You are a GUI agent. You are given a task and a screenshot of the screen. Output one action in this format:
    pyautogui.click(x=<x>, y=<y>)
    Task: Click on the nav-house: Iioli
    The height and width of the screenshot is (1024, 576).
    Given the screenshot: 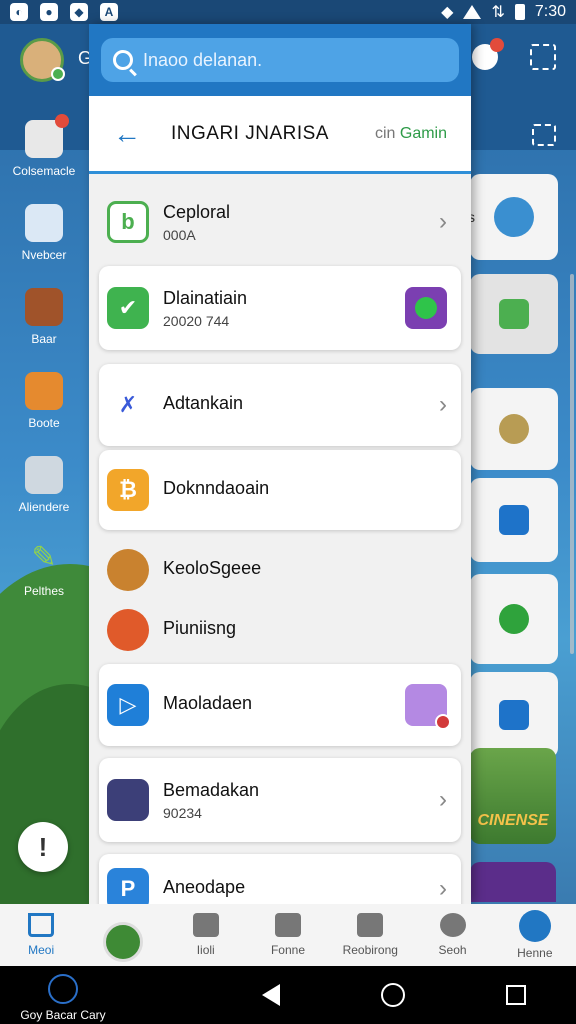 What is the action you would take?
    pyautogui.click(x=206, y=935)
    